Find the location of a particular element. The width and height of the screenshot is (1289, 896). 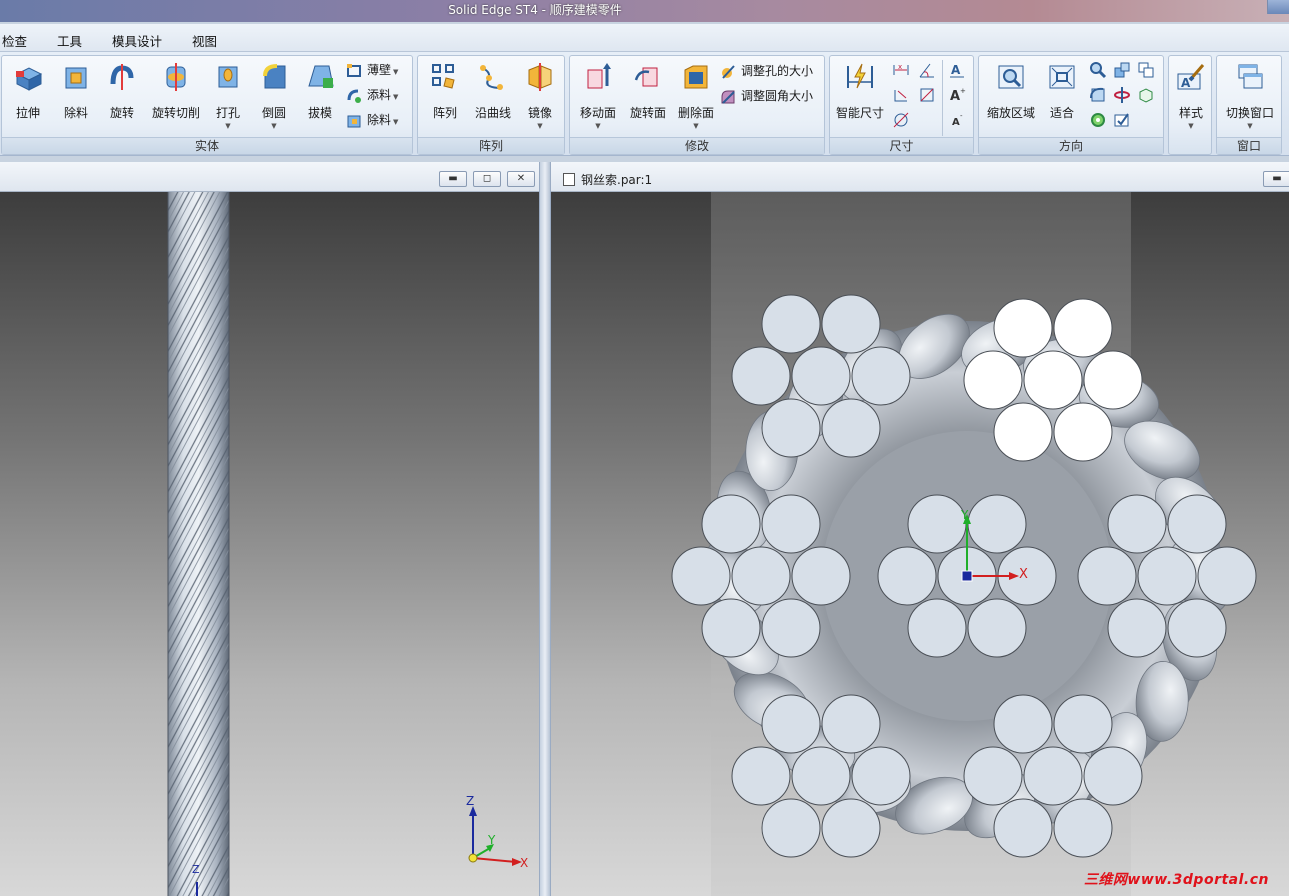

add-button: 添料 ▼ is located at coordinates (372, 95).